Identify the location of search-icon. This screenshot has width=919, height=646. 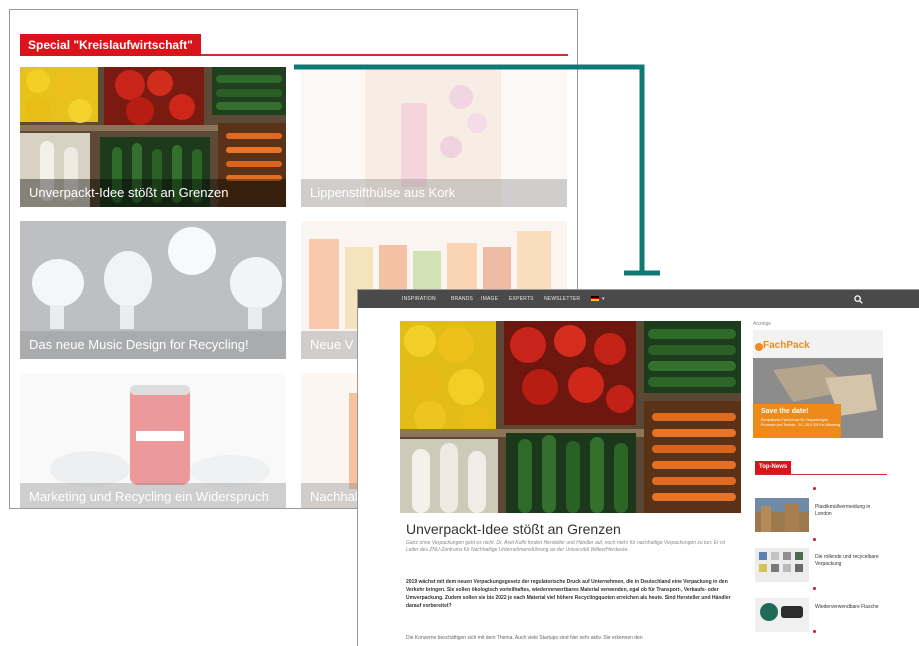
(858, 299).